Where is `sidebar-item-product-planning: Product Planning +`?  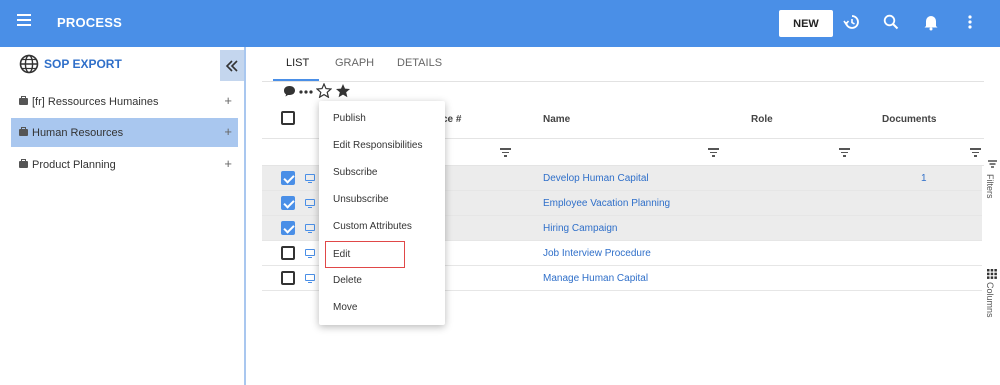 sidebar-item-product-planning: Product Planning + is located at coordinates (124, 164).